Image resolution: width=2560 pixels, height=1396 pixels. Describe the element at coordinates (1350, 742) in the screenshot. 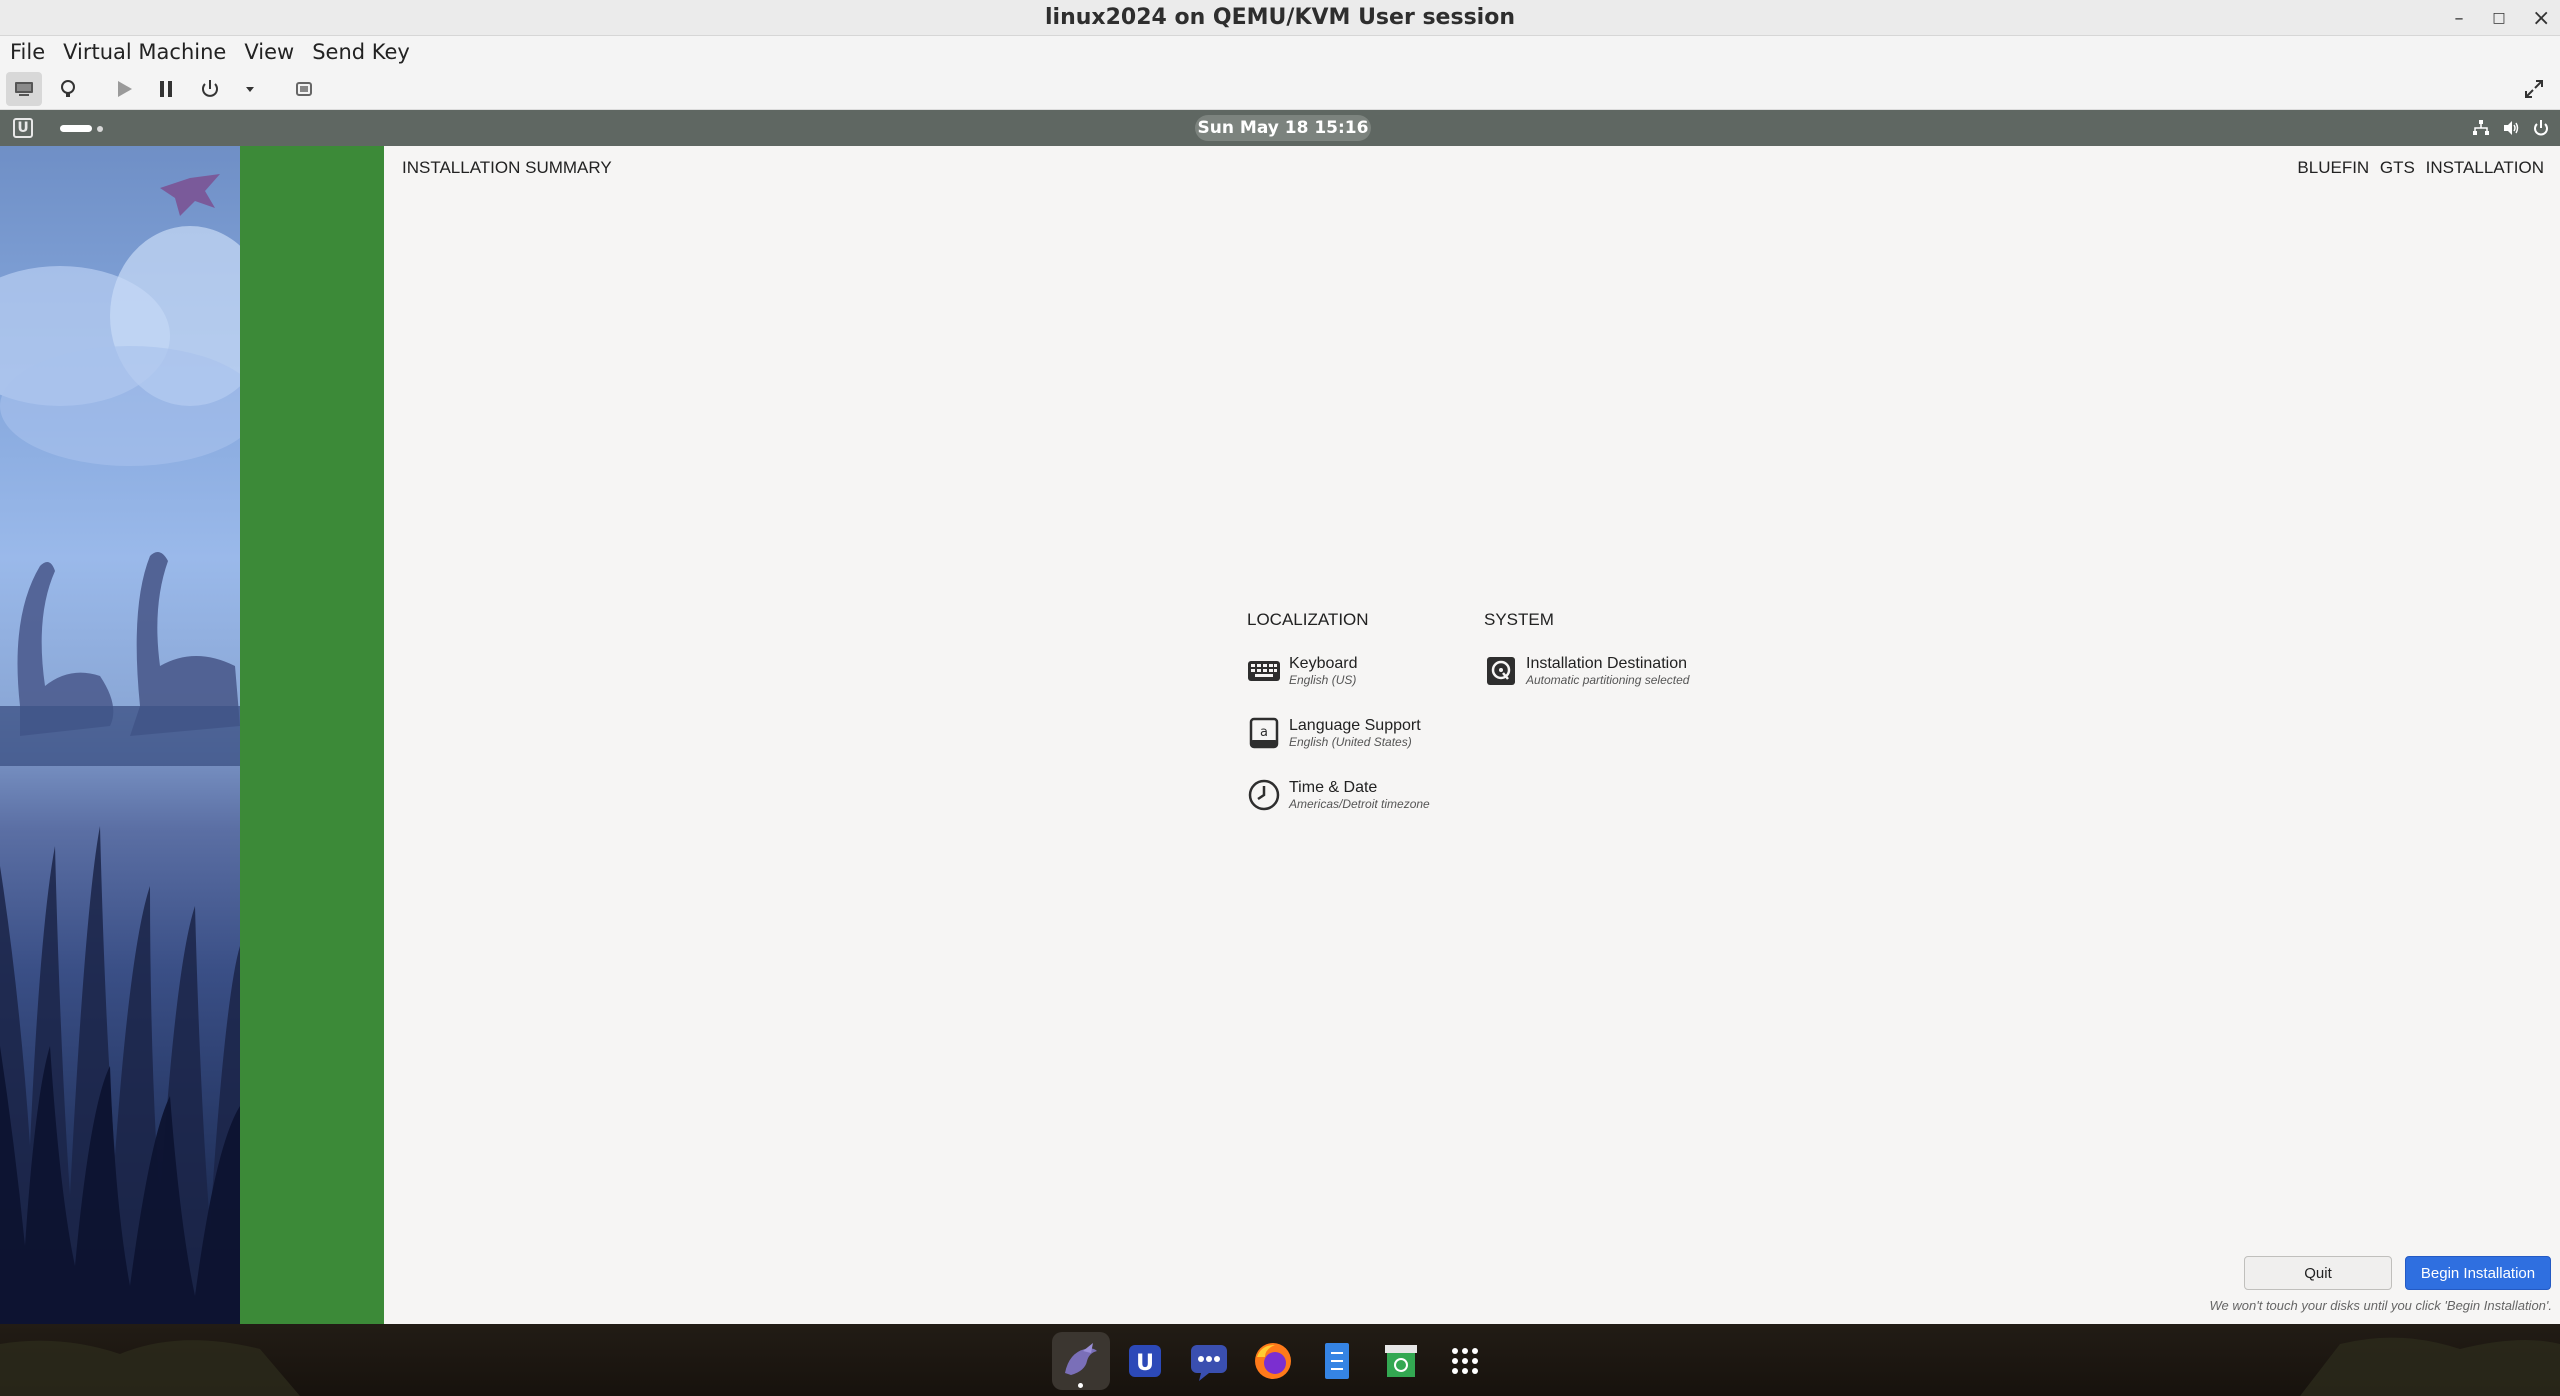

I see `spoke-status: English (United States)` at that location.